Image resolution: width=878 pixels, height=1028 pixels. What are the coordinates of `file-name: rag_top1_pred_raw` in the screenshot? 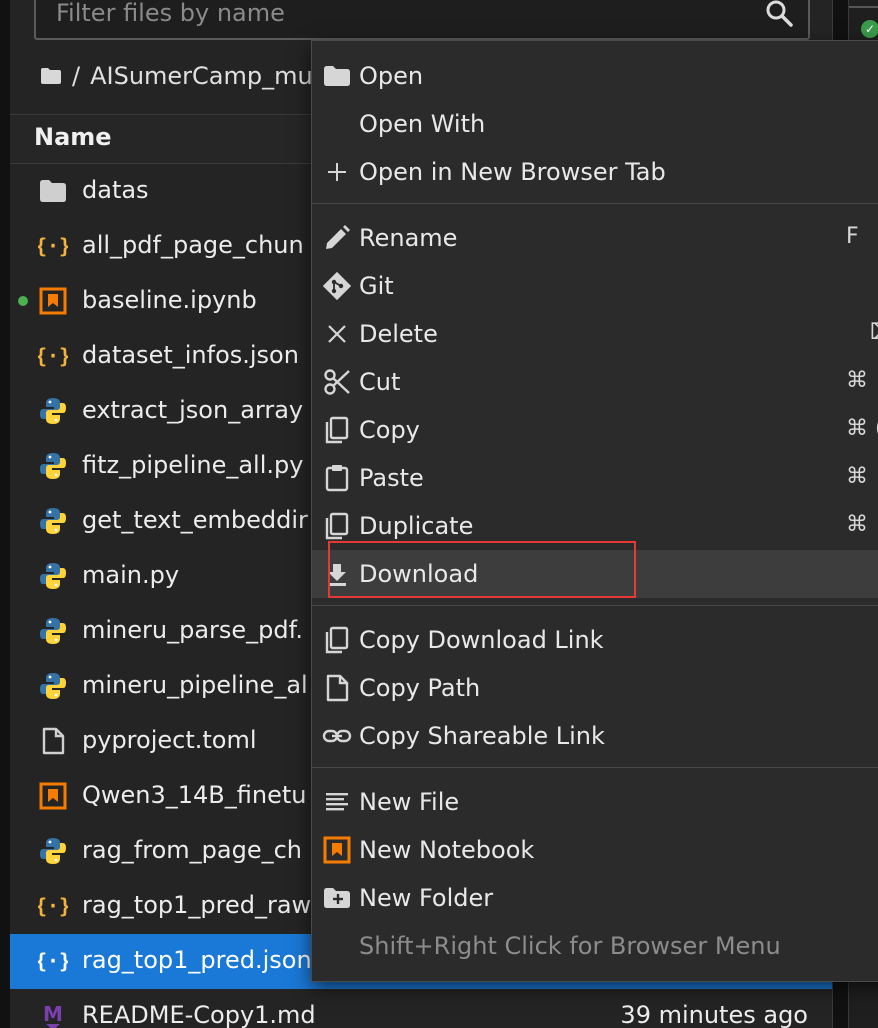 It's located at (197, 905).